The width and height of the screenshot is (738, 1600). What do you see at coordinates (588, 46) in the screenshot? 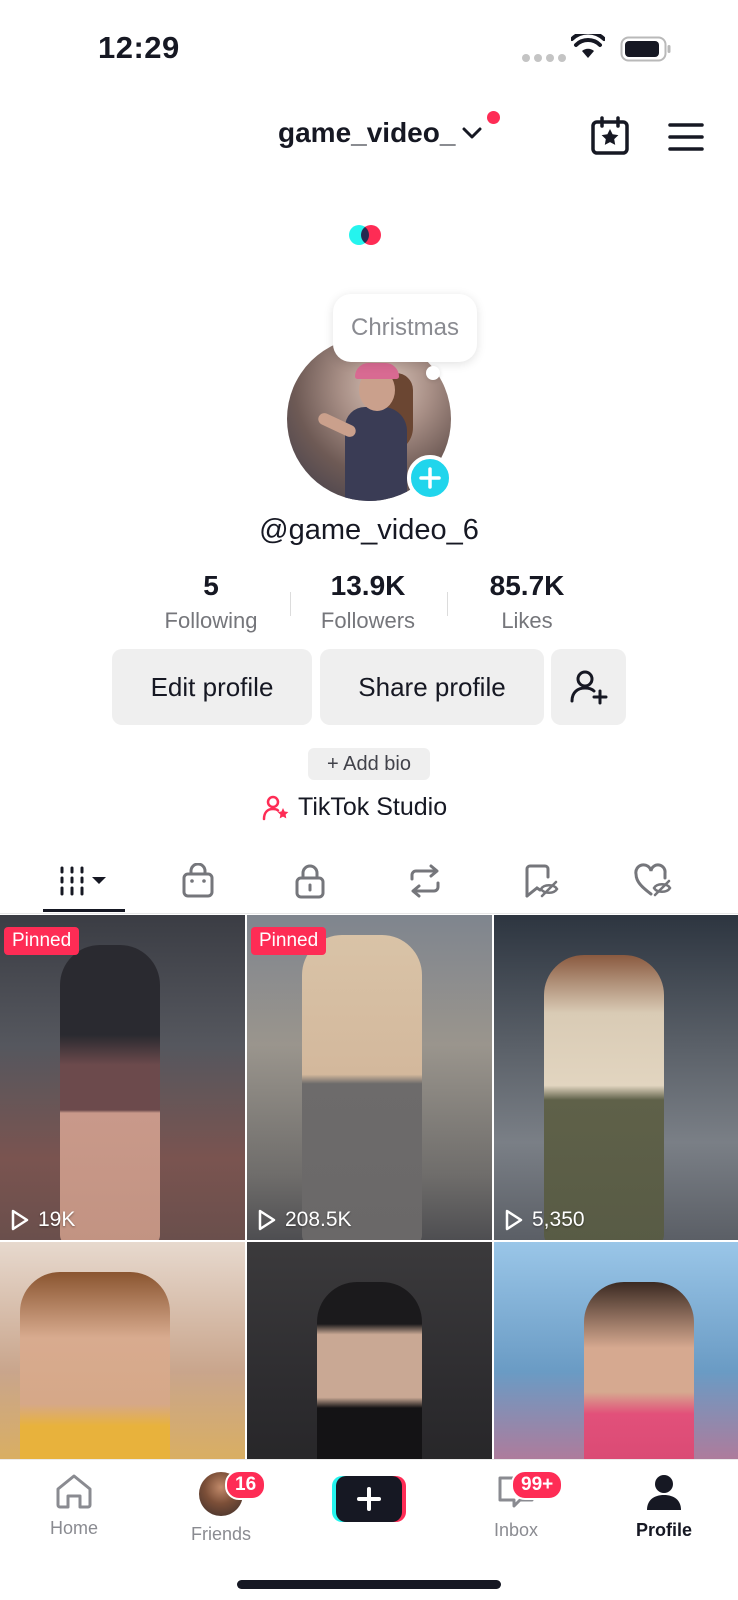
I see `wifi-icon` at bounding box center [588, 46].